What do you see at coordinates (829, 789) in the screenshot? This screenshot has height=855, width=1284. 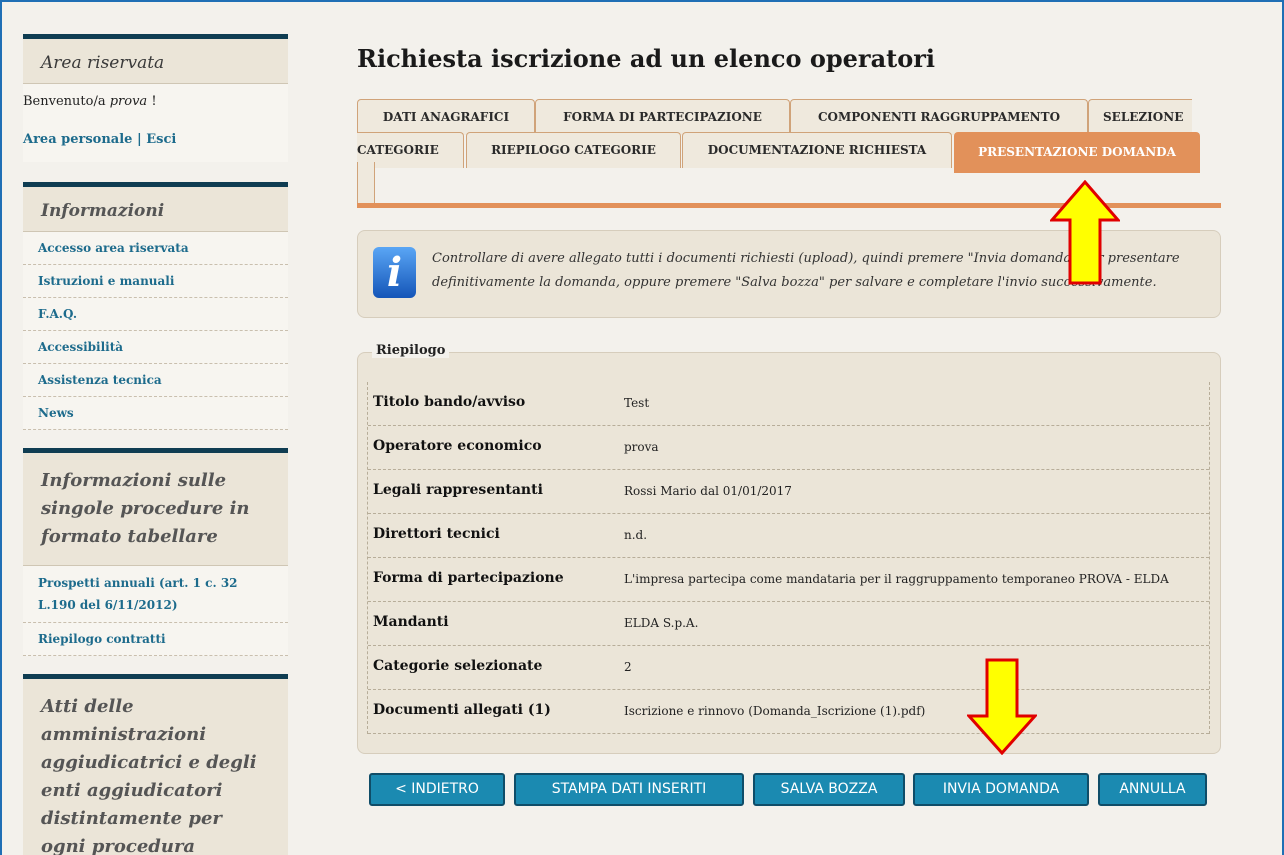 I see `save-draft-button: SALVA BOZZA` at bounding box center [829, 789].